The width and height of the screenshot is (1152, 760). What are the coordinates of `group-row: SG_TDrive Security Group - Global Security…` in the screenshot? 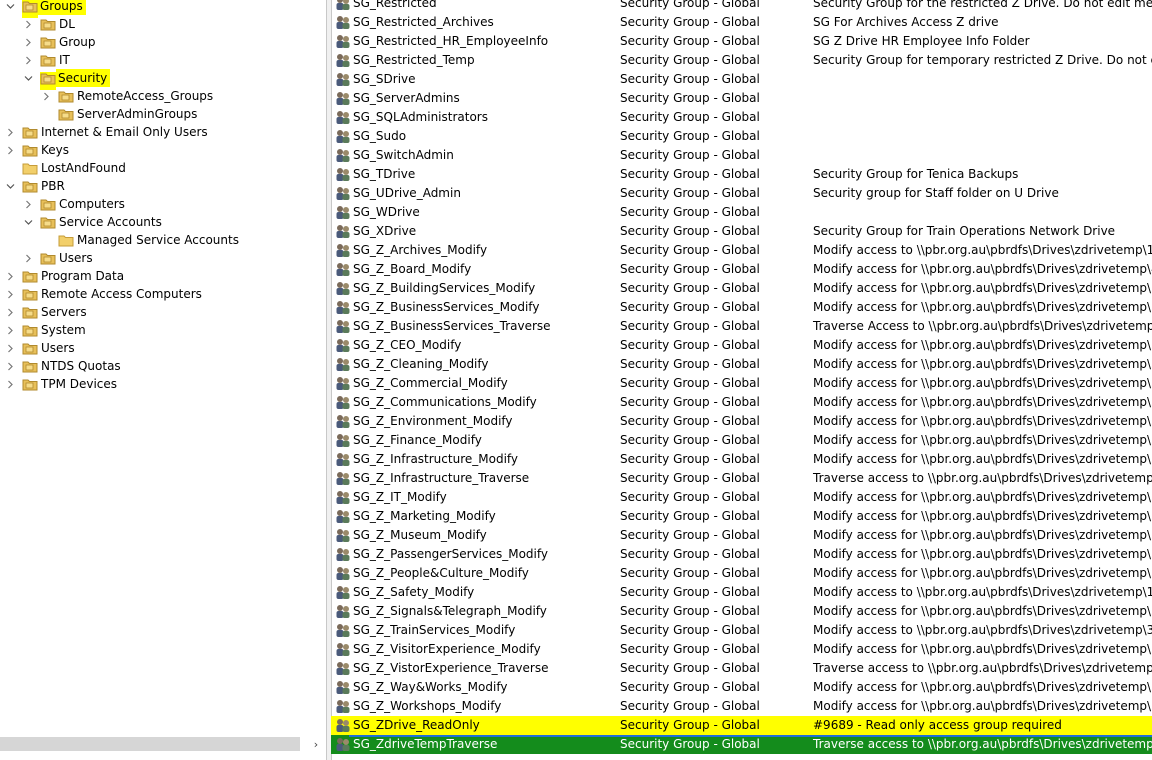 It's located at (741, 174).